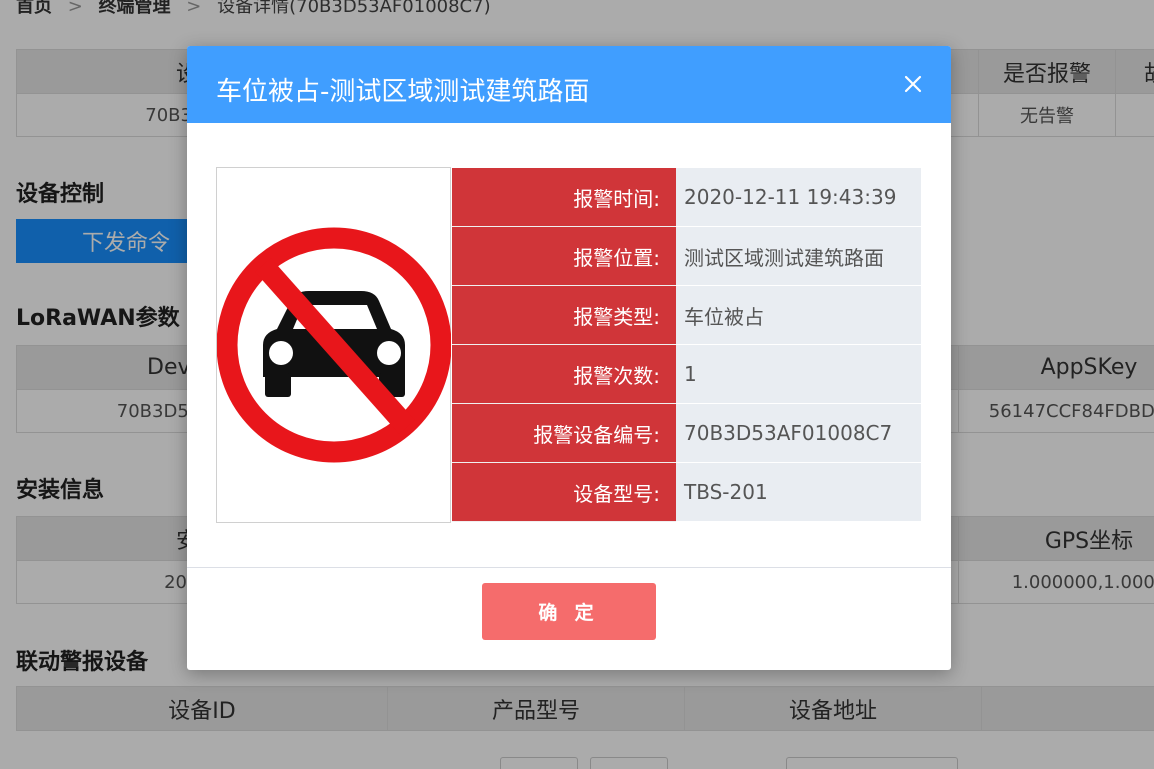 The height and width of the screenshot is (769, 1154). Describe the element at coordinates (569, 611) in the screenshot. I see `confirm-button: 确 定` at that location.